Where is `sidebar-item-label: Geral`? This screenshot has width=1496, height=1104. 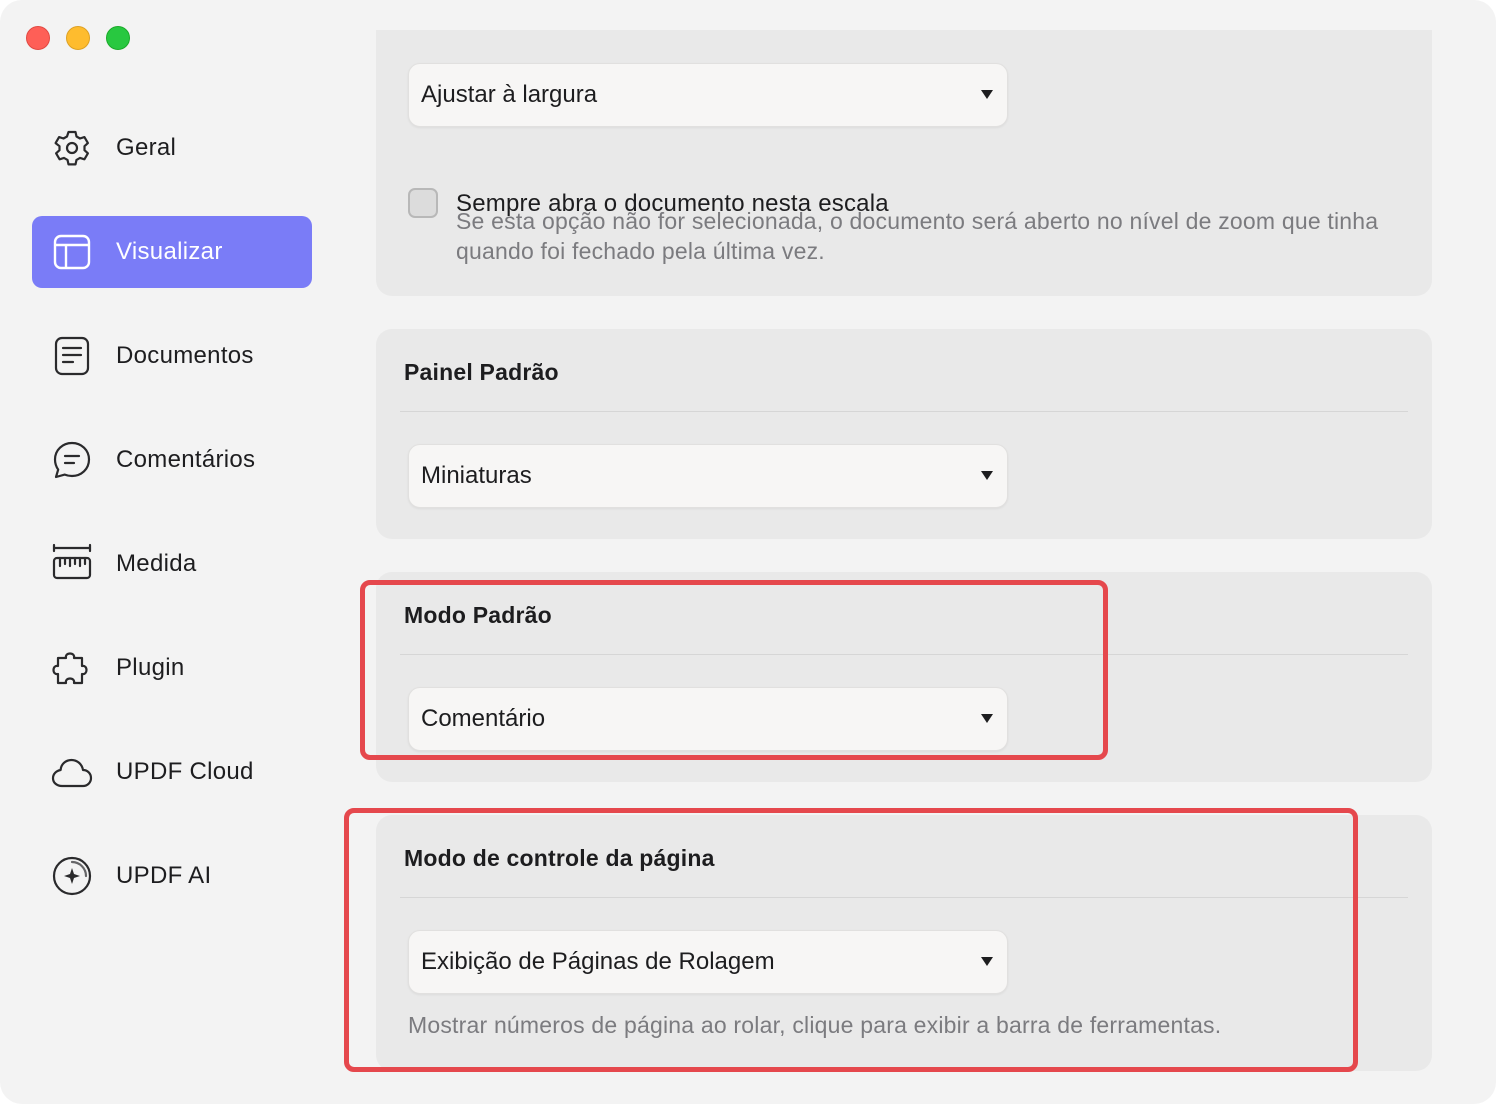
sidebar-item-label: Geral is located at coordinates (146, 147).